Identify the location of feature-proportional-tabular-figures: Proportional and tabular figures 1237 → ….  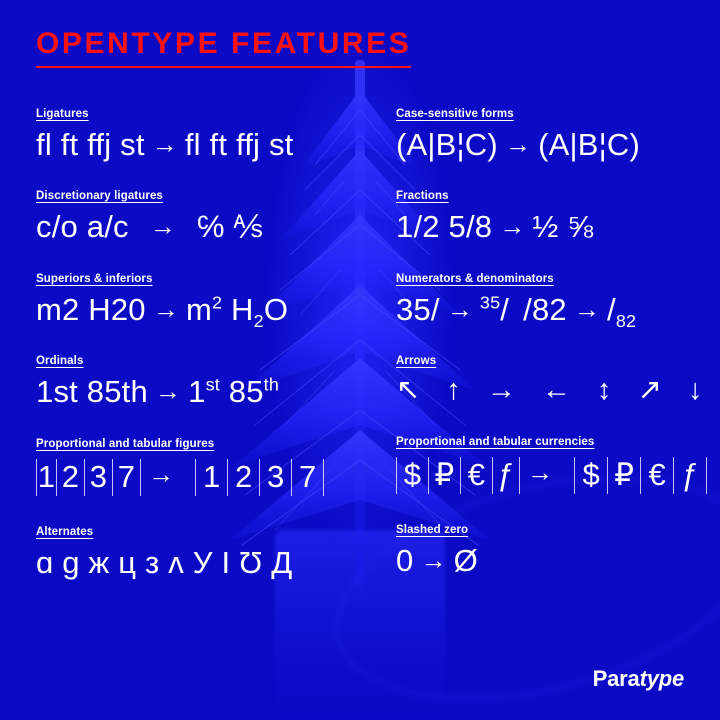
(216, 465).